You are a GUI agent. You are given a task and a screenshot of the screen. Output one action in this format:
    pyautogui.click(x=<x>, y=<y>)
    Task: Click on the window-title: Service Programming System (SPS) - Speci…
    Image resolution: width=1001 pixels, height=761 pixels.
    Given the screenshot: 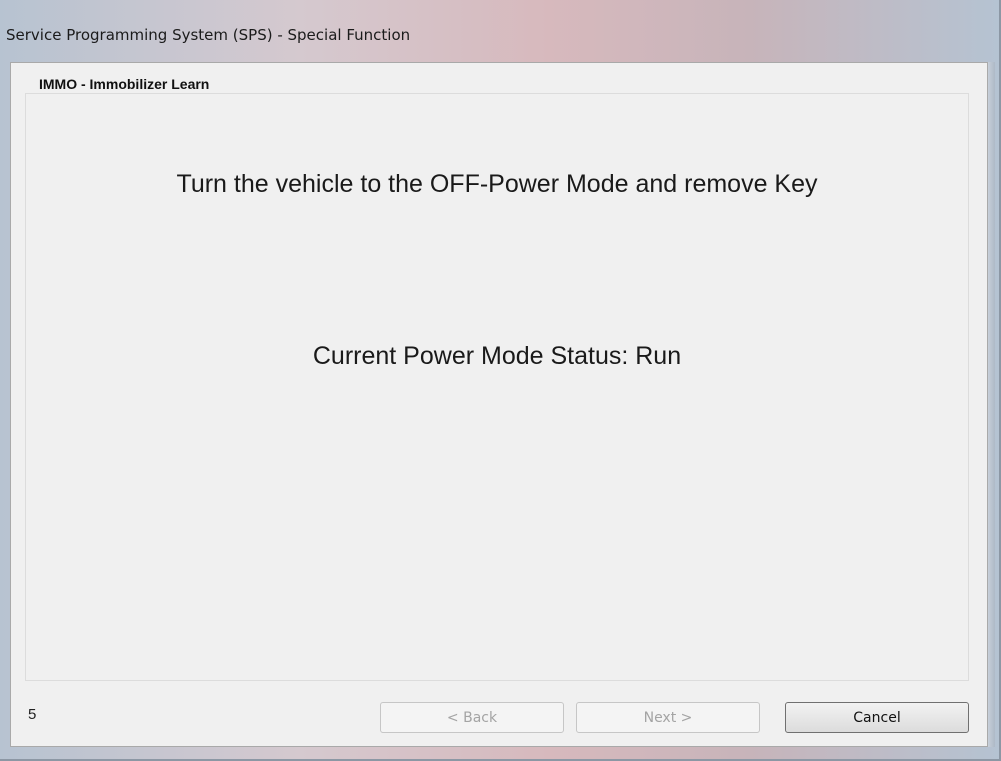 What is the action you would take?
    pyautogui.click(x=208, y=35)
    